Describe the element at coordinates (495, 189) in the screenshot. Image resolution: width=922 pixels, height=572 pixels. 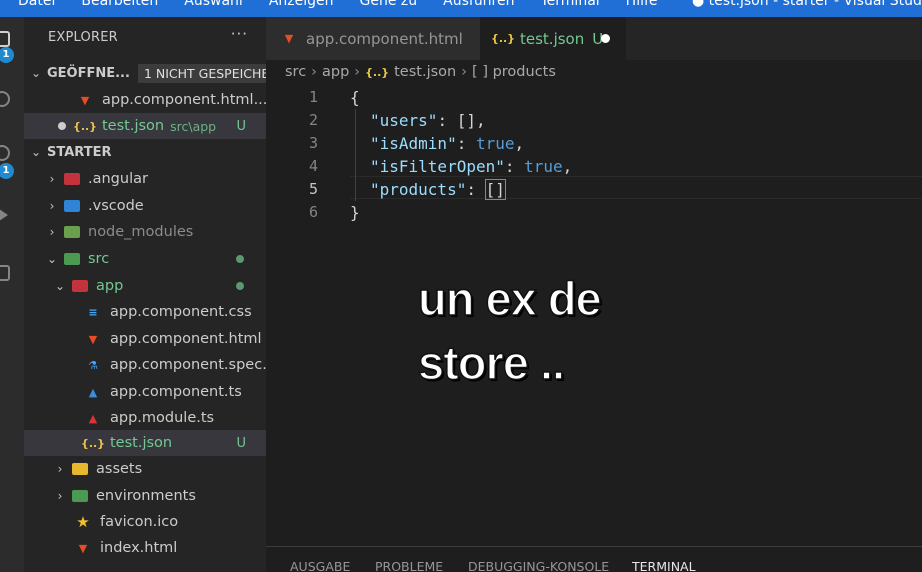
I see `json-array-bracket: []` at that location.